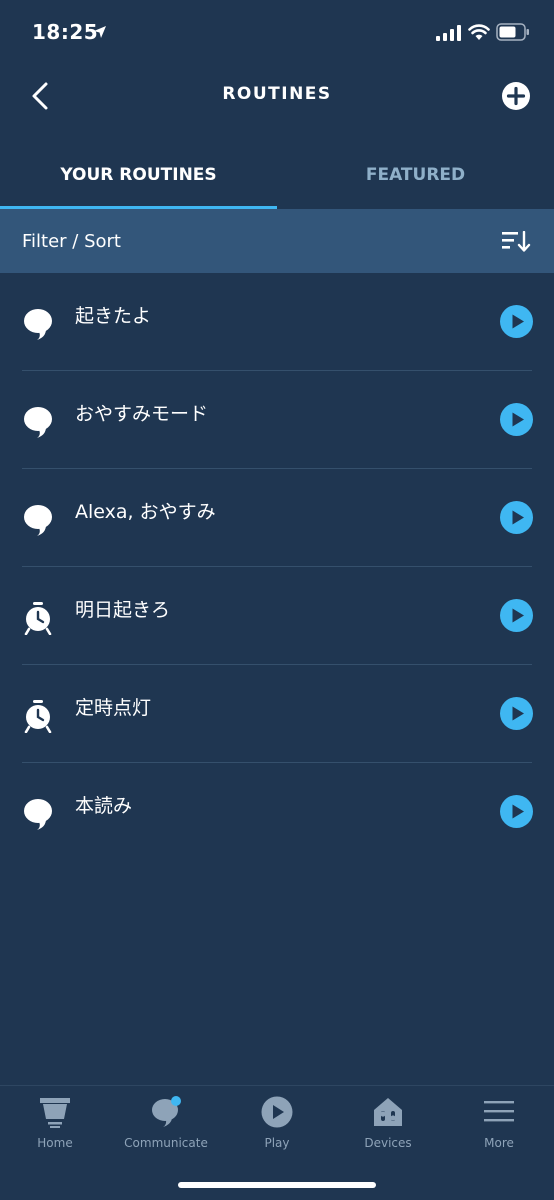  Describe the element at coordinates (166, 1143) in the screenshot. I see `nav-label: Communicate` at that location.